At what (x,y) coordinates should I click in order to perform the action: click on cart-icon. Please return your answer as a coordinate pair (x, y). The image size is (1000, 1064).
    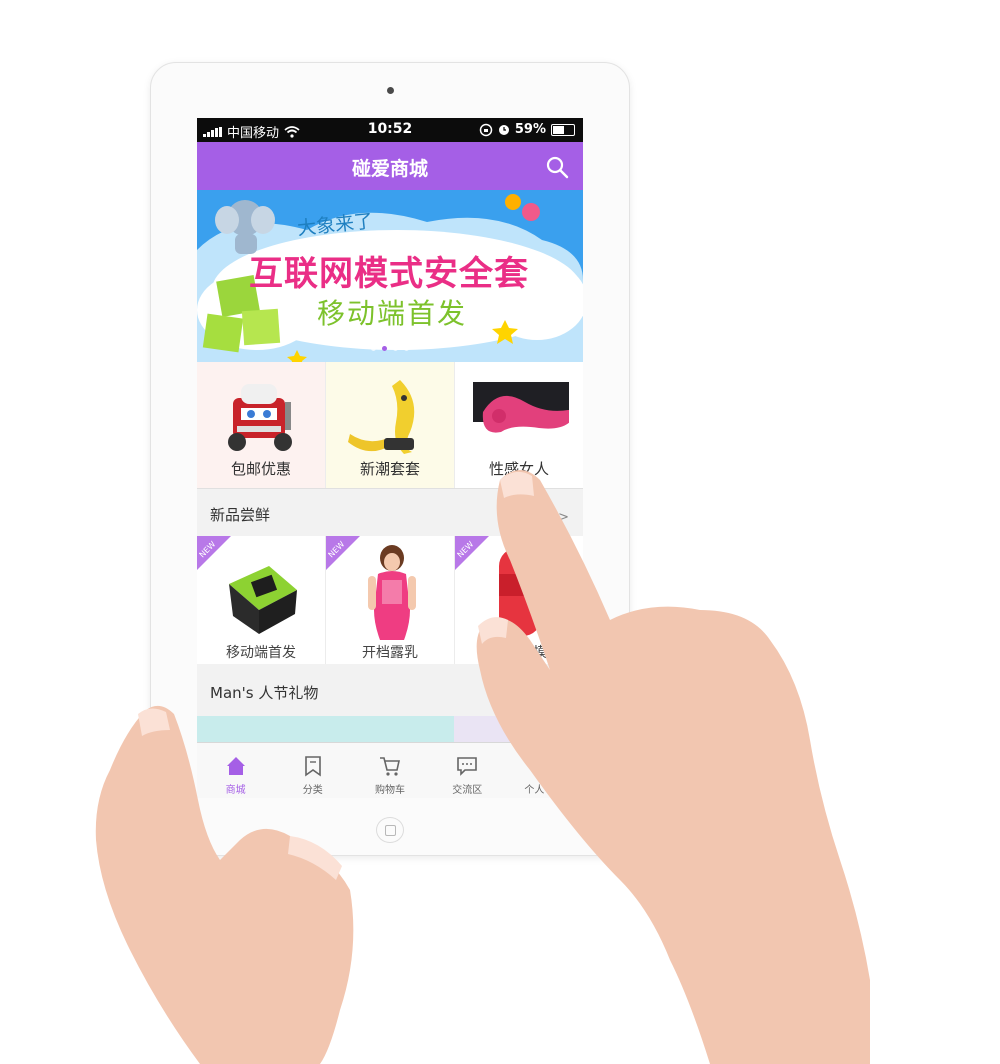
    Looking at the image, I should click on (390, 766).